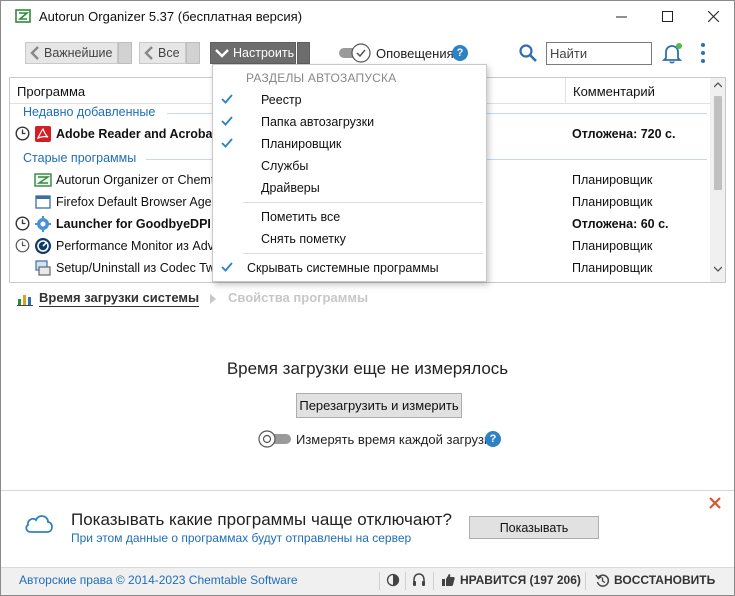 This screenshot has height=596, width=735. What do you see at coordinates (534, 527) in the screenshot?
I see `show-button: Показывать` at bounding box center [534, 527].